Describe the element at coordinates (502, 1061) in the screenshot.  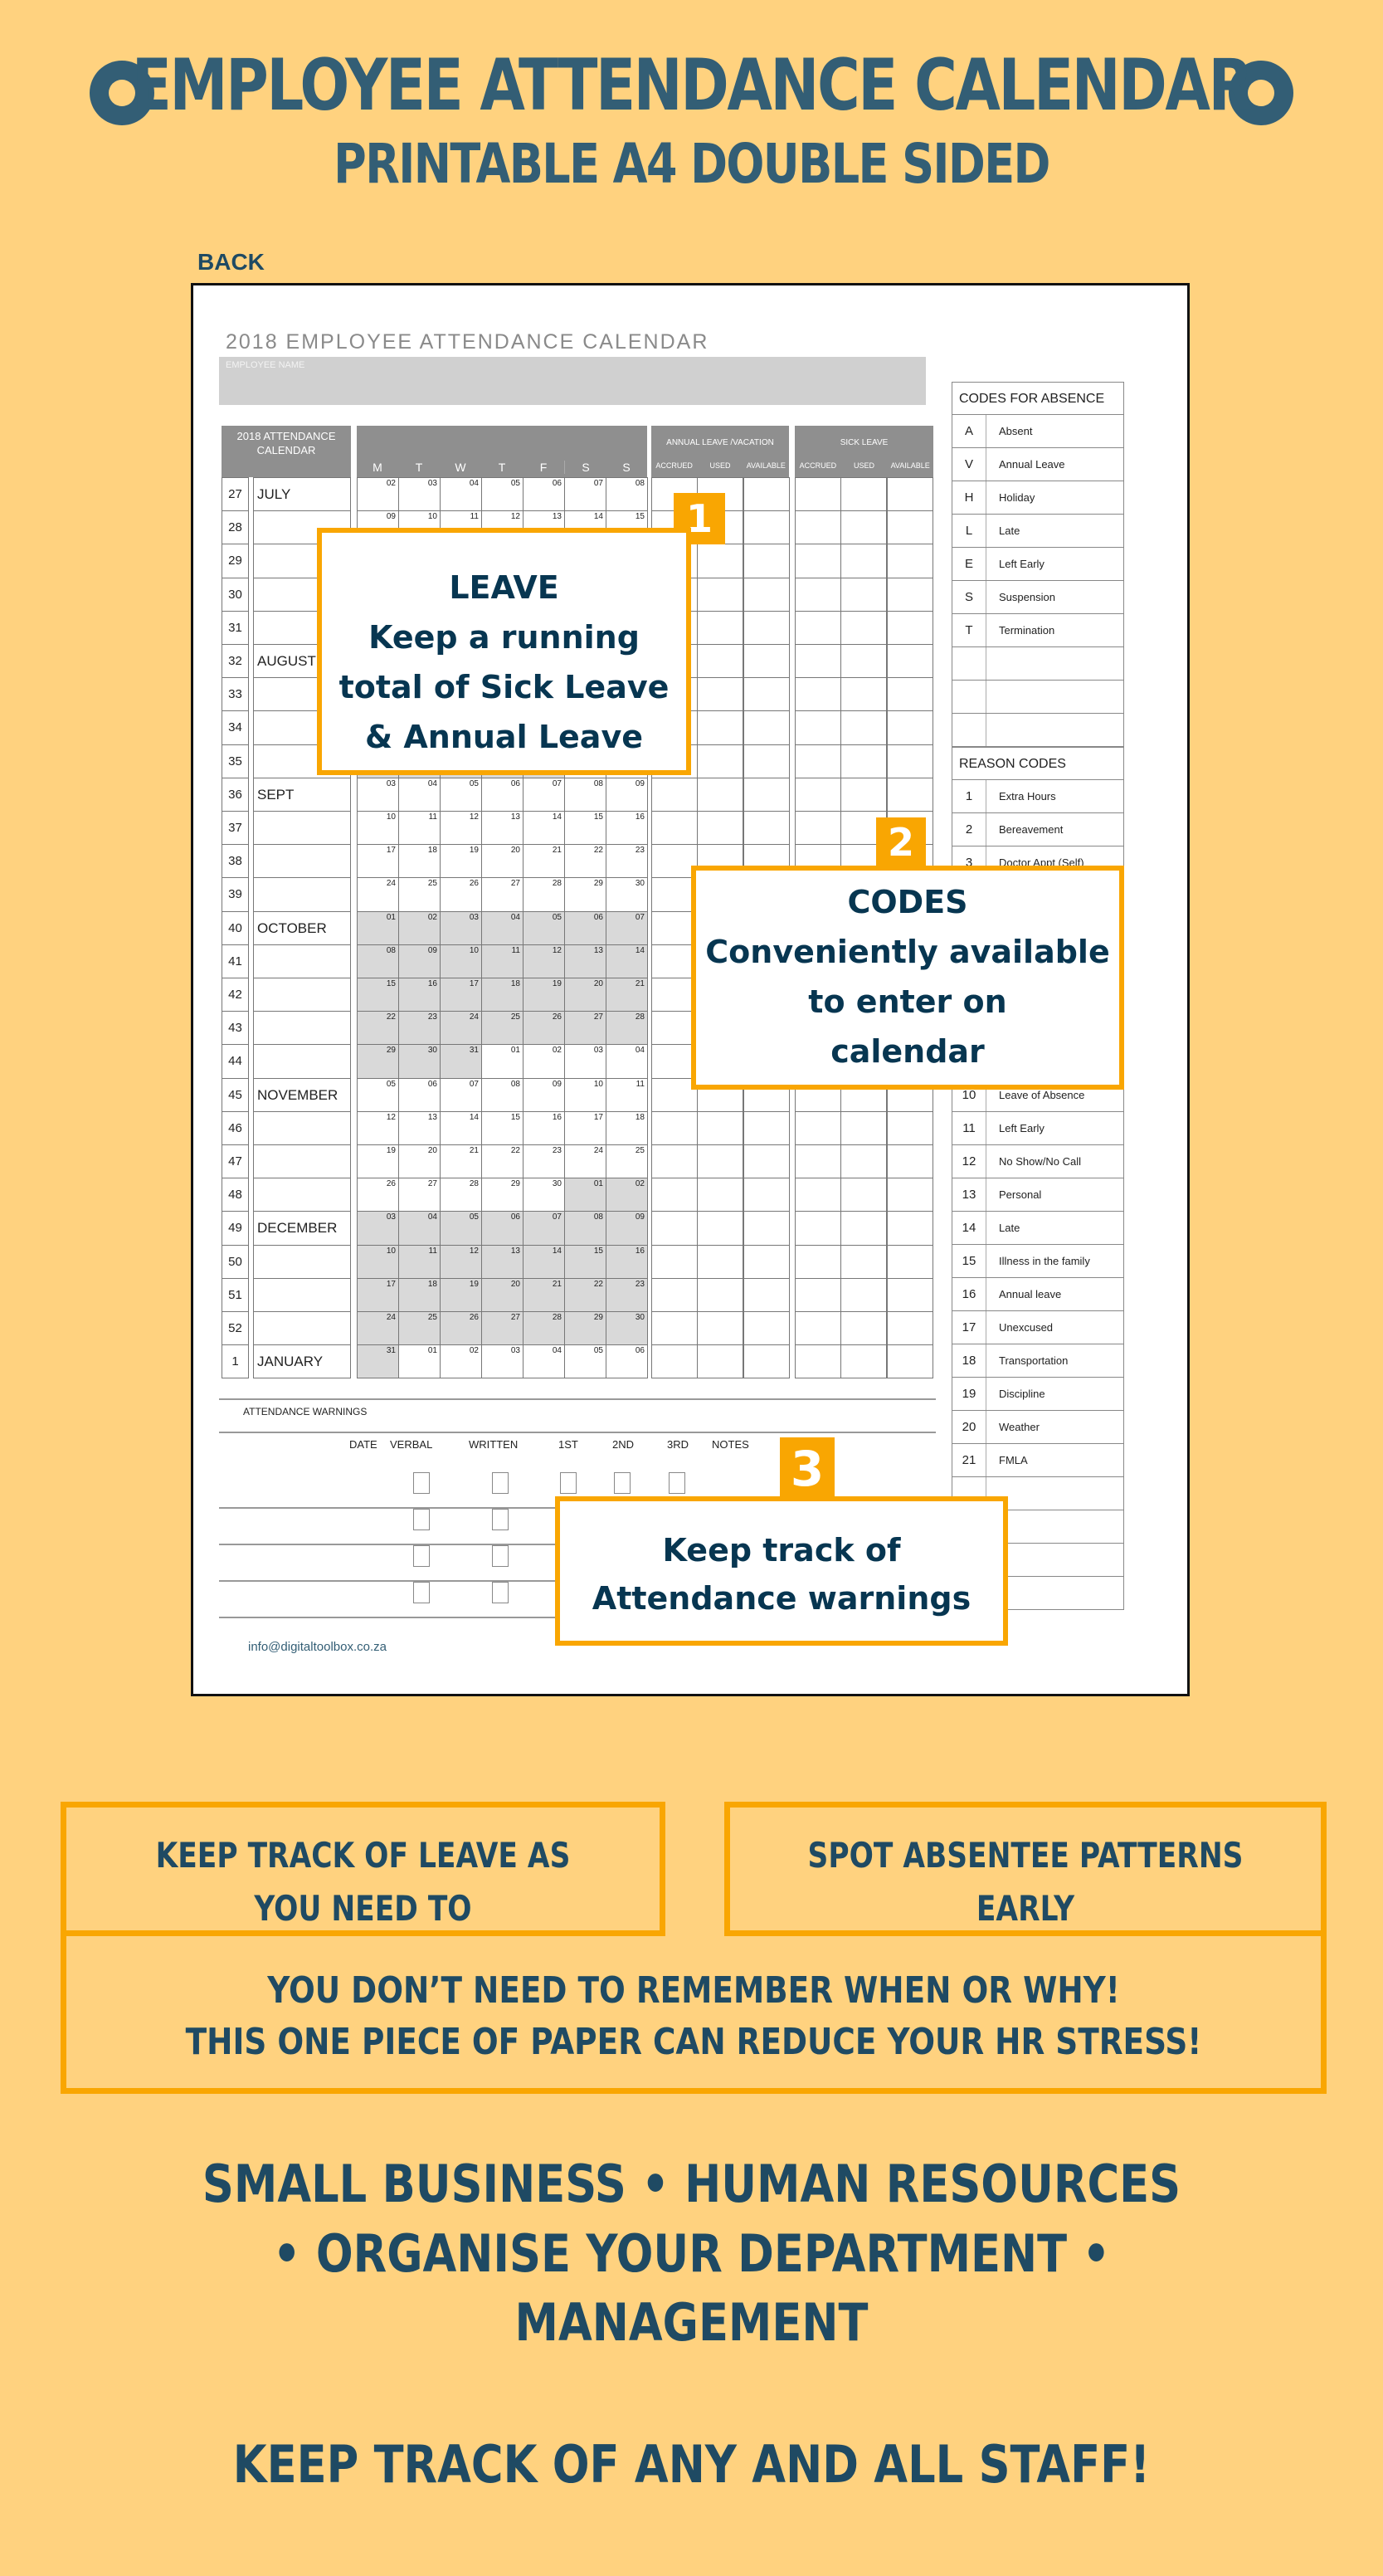
I see `day-cell: 01` at that location.